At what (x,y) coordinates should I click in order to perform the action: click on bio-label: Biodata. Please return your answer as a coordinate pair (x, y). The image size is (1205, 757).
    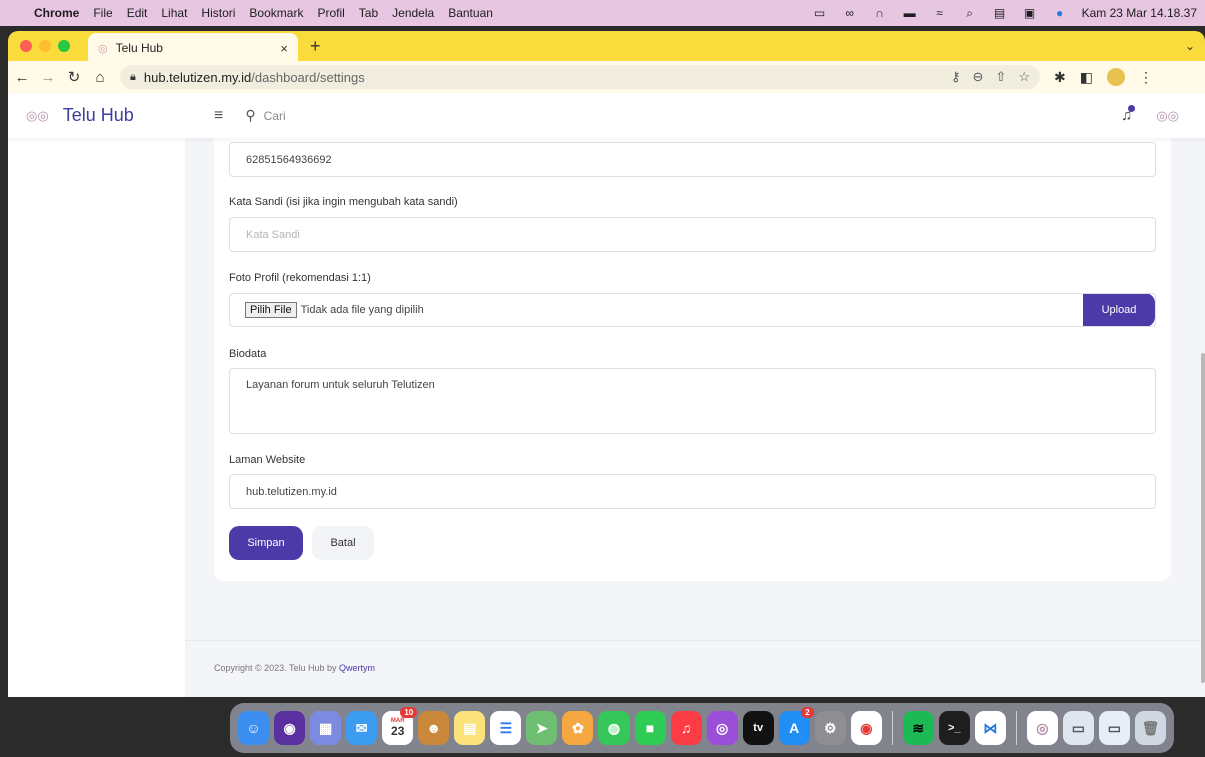
    Looking at the image, I should click on (248, 354).